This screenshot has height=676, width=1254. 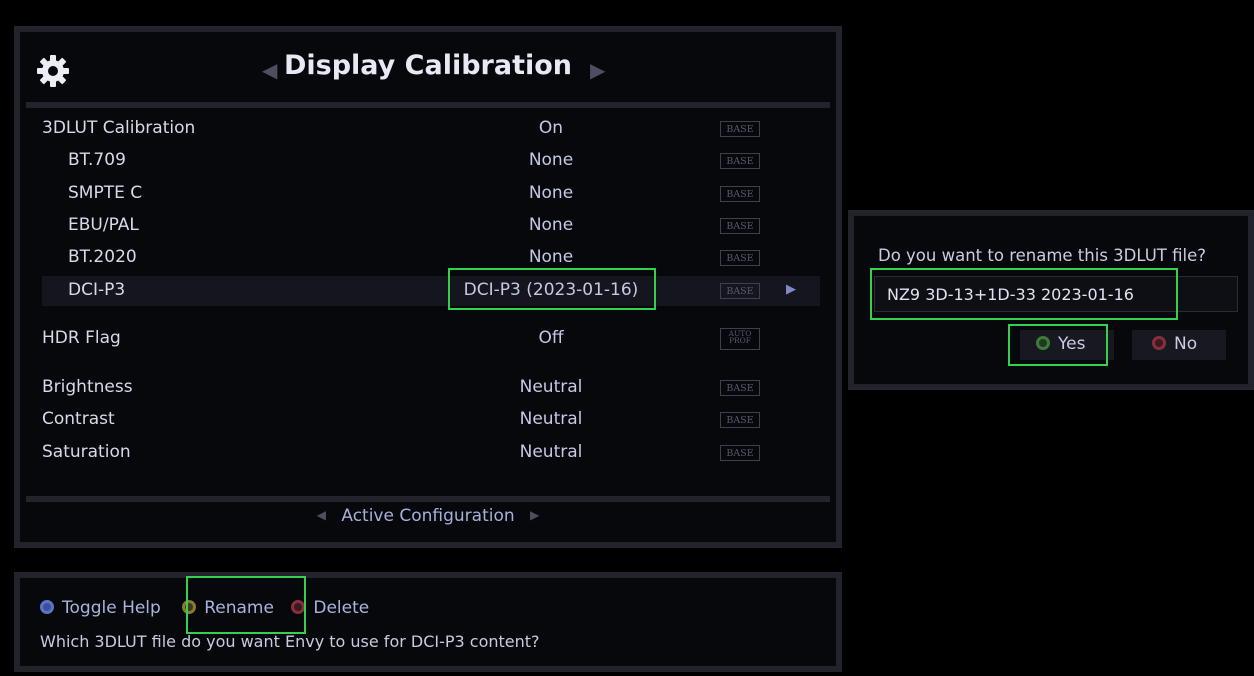 What do you see at coordinates (431, 291) in the screenshot?
I see `menu-row-dci-p3-selected: DCI-P3 DCI-P3 (2023-01-16) BASE ▶` at bounding box center [431, 291].